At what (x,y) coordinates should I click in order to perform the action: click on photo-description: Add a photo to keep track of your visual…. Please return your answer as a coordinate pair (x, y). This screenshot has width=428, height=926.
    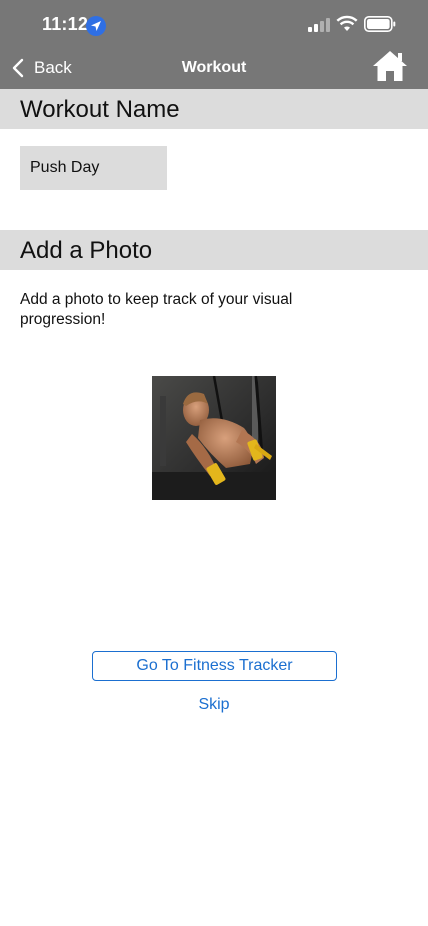
    Looking at the image, I should click on (156, 309).